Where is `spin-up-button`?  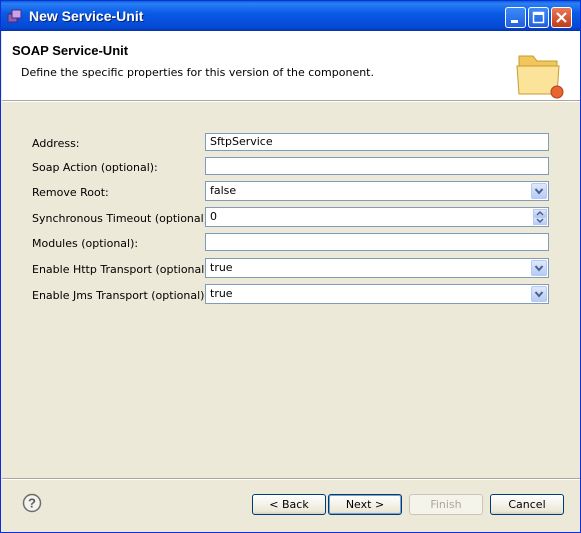
spin-up-button is located at coordinates (540, 213).